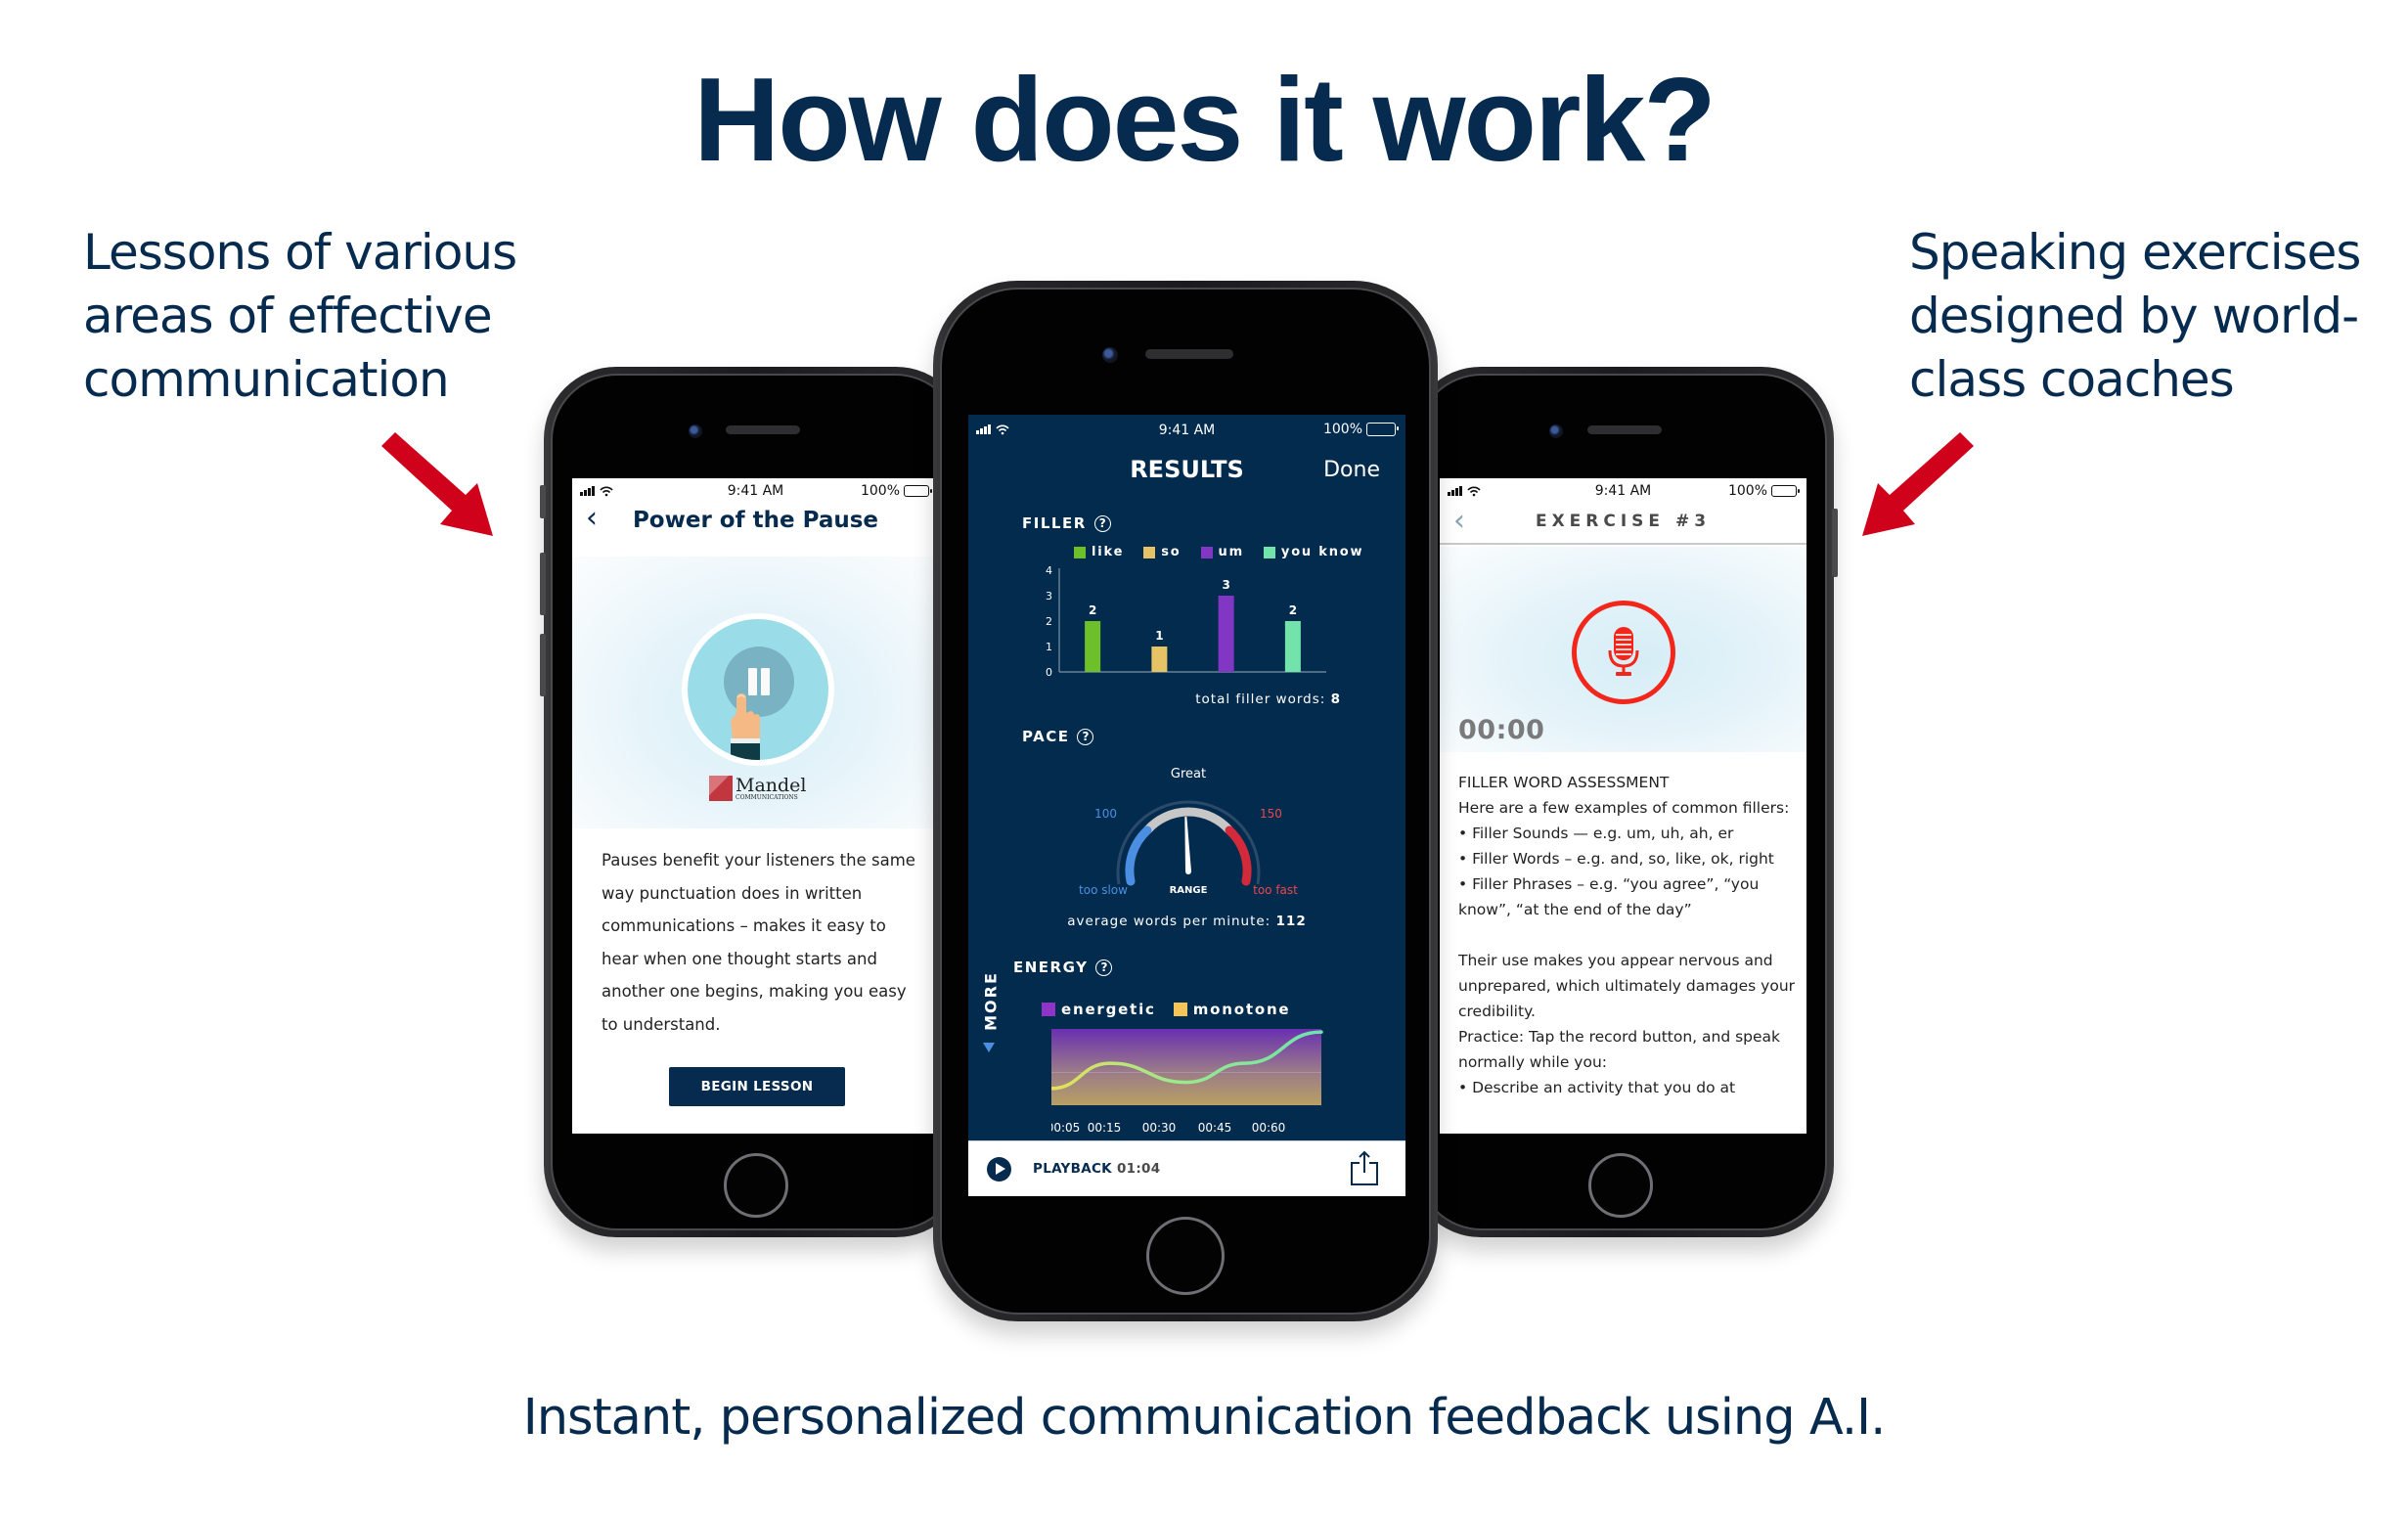  Describe the element at coordinates (543, 665) in the screenshot. I see `volume-down-button` at that location.